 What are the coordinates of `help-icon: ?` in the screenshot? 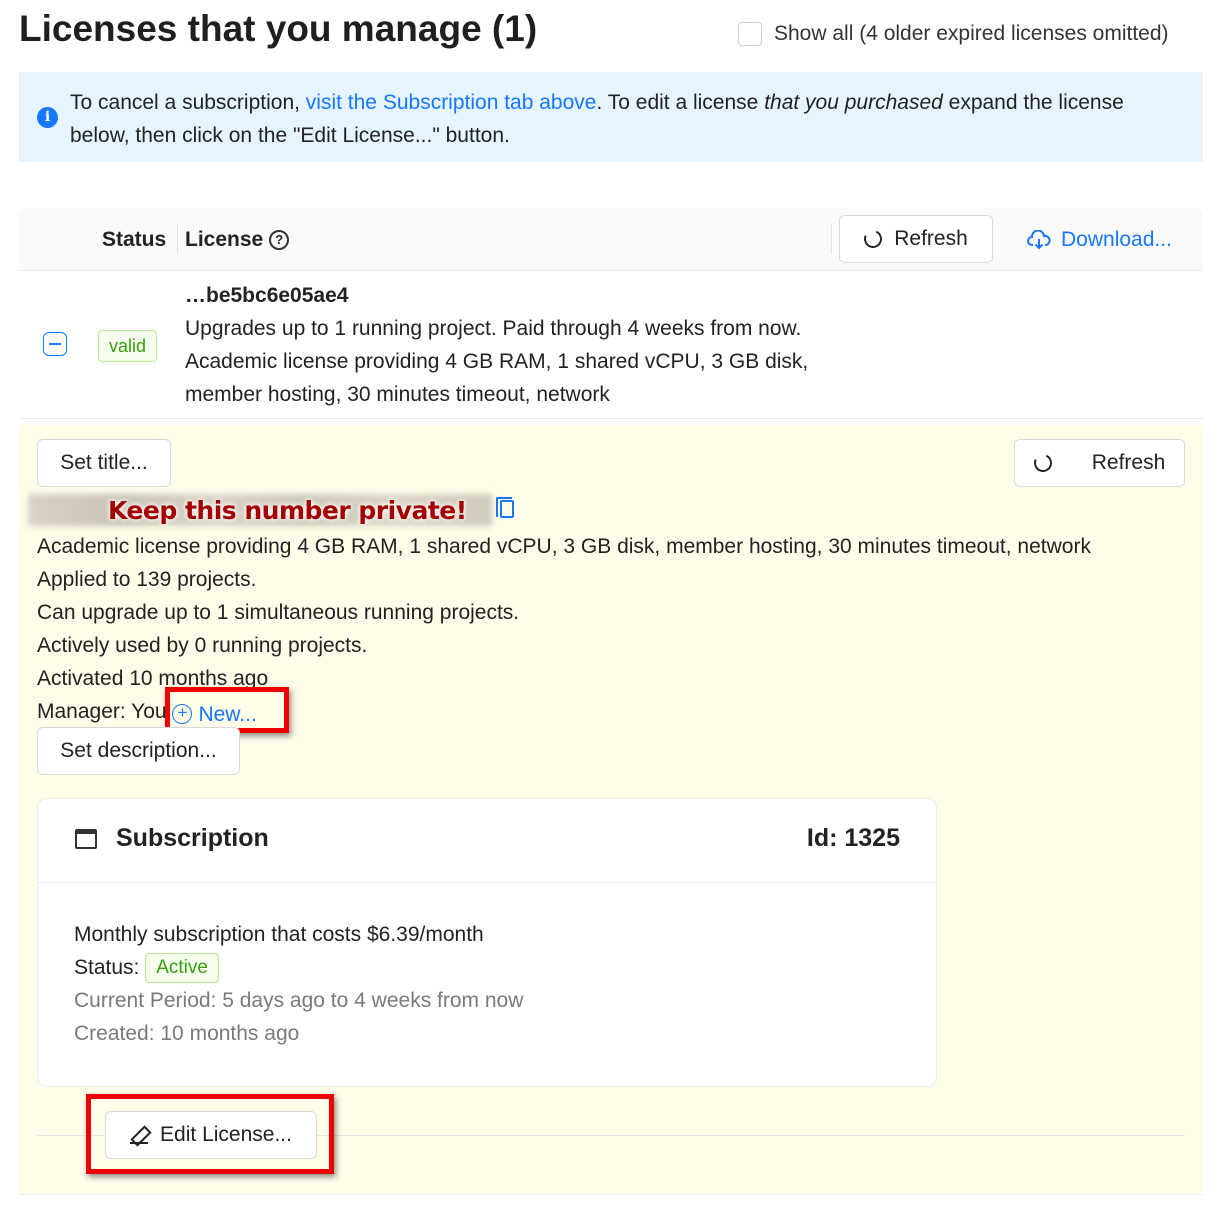 It's located at (279, 240).